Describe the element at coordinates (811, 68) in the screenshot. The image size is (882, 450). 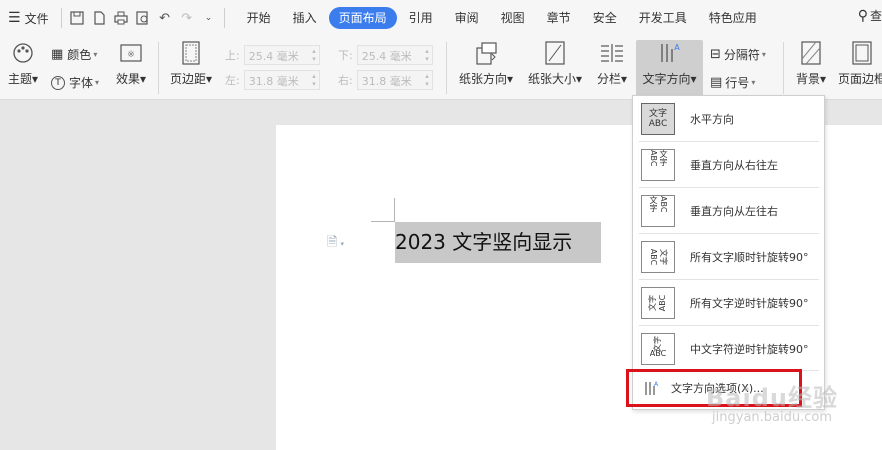
I see `background-button: 背景▾` at that location.